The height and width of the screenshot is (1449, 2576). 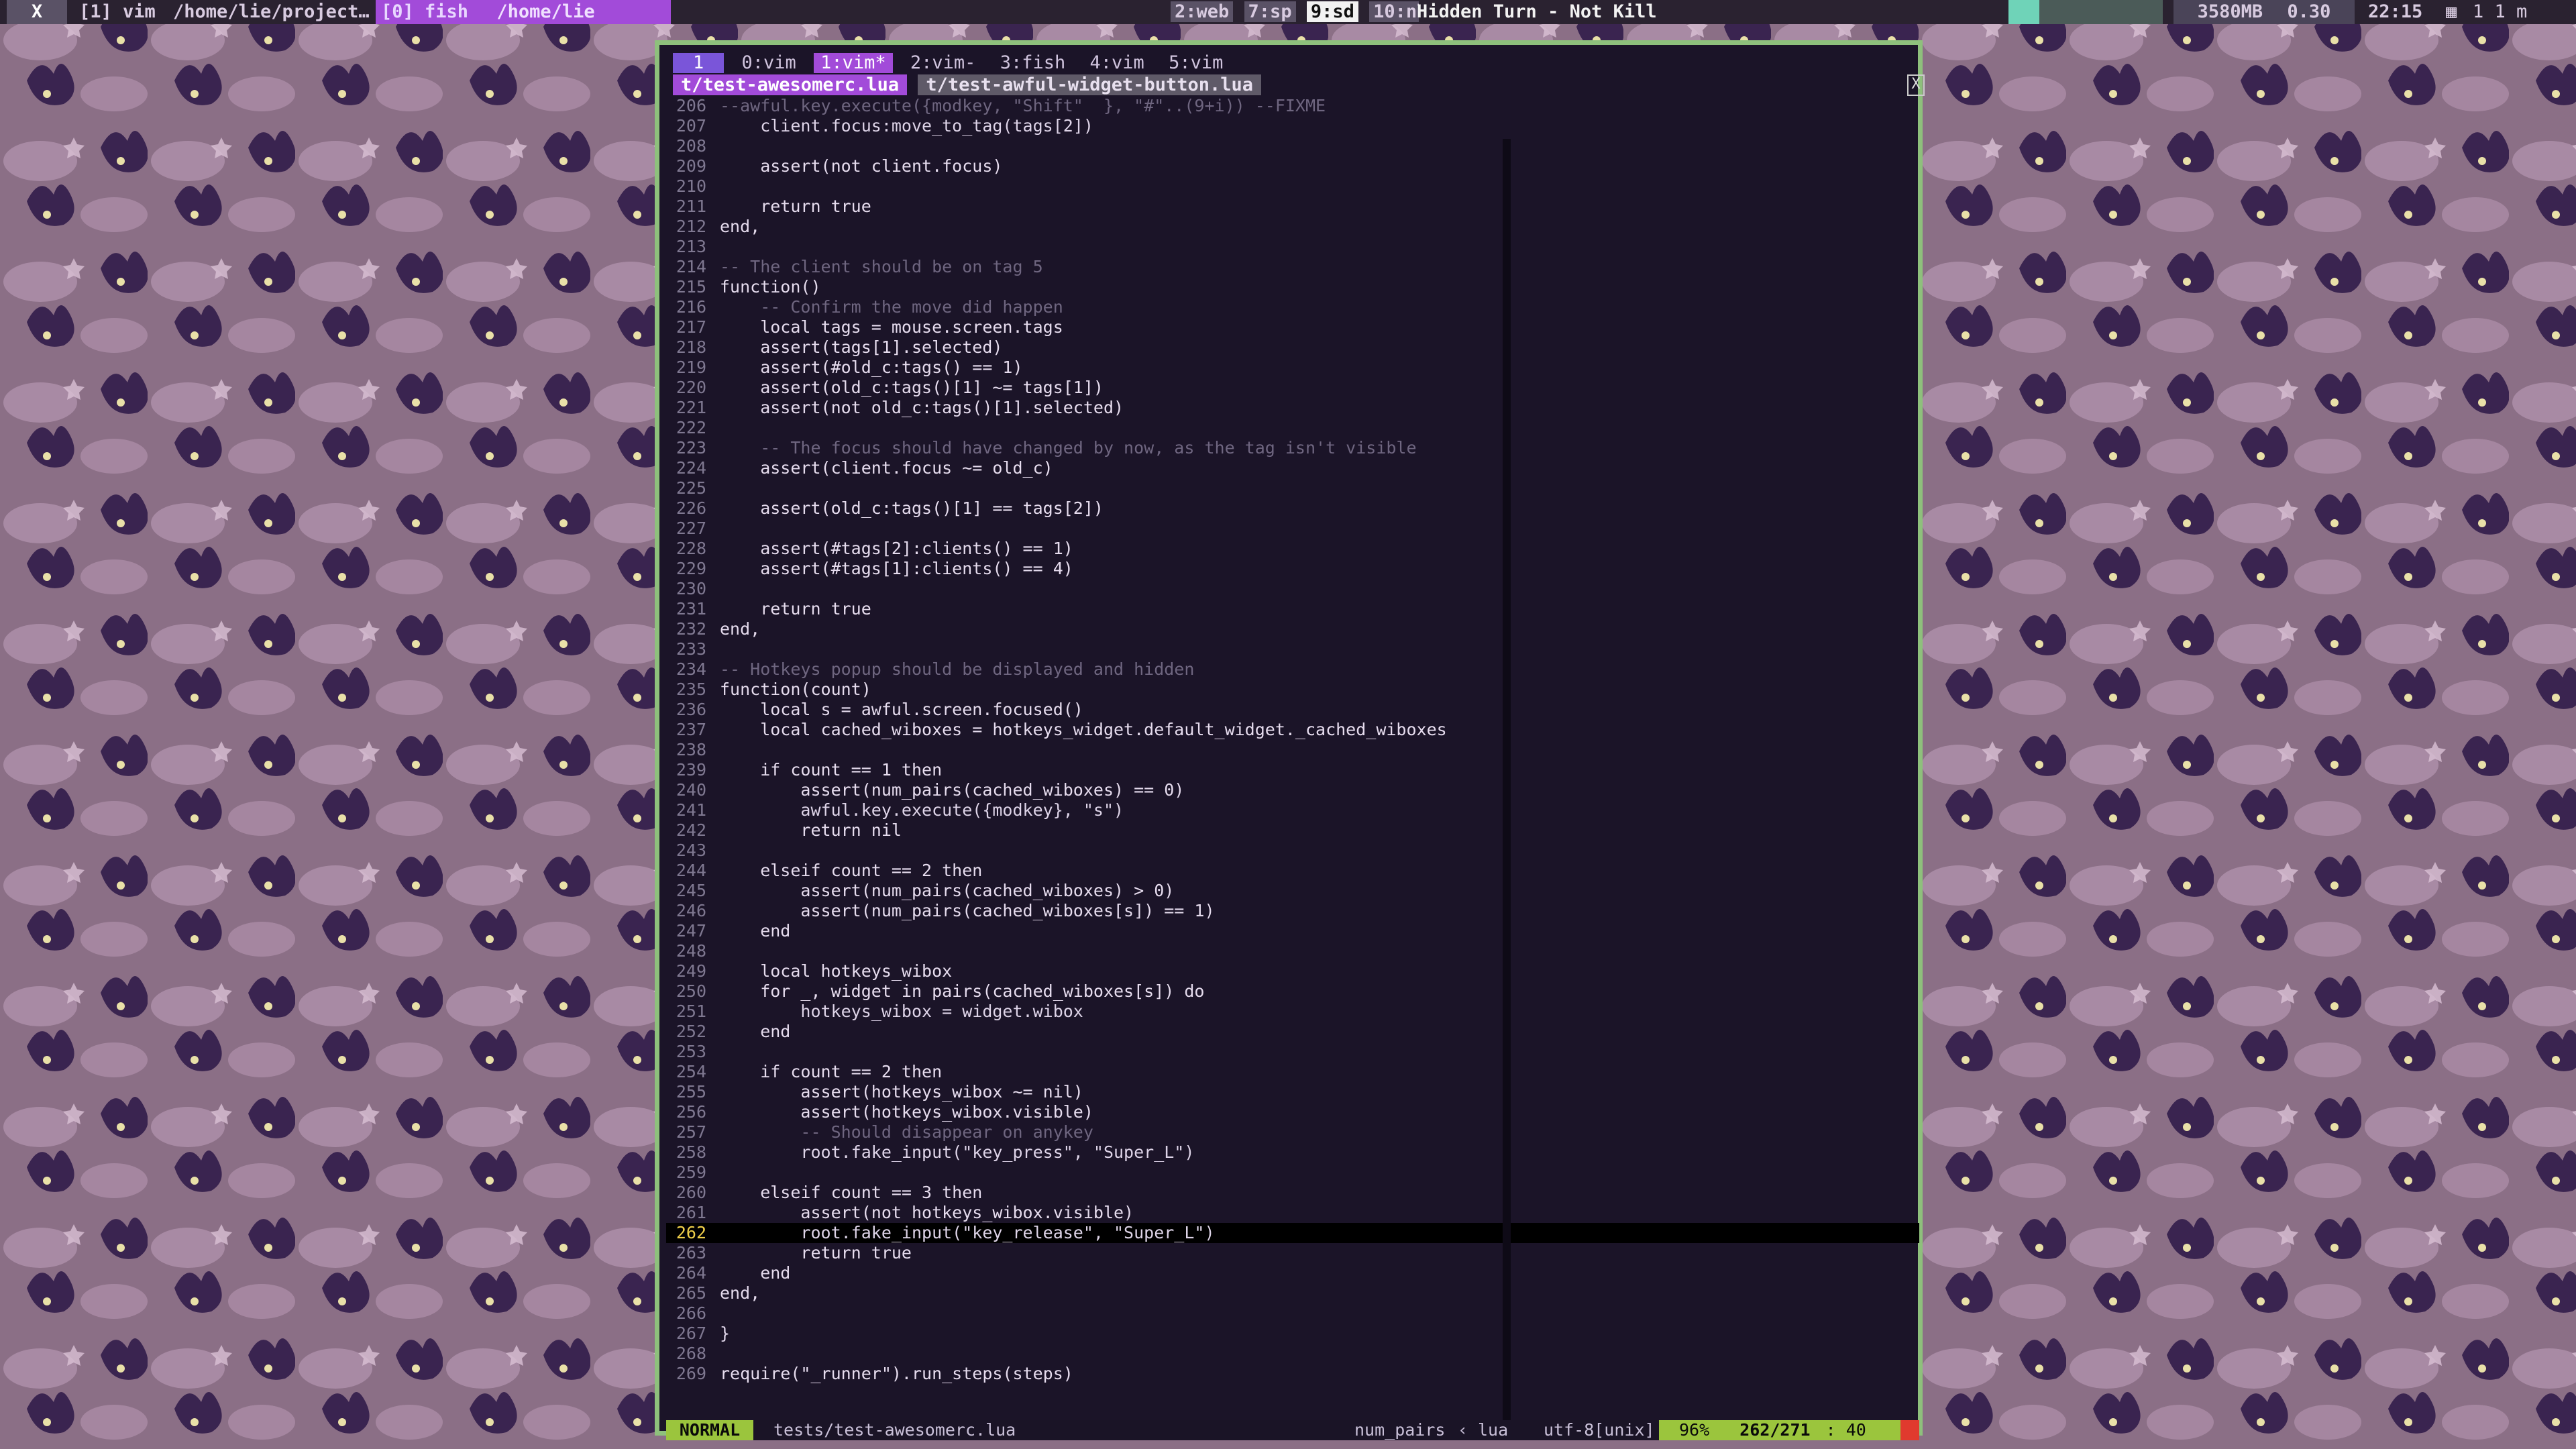 I want to click on code-line: 256 assert(hotkeys_wibox.visible), so click(x=1292, y=1112).